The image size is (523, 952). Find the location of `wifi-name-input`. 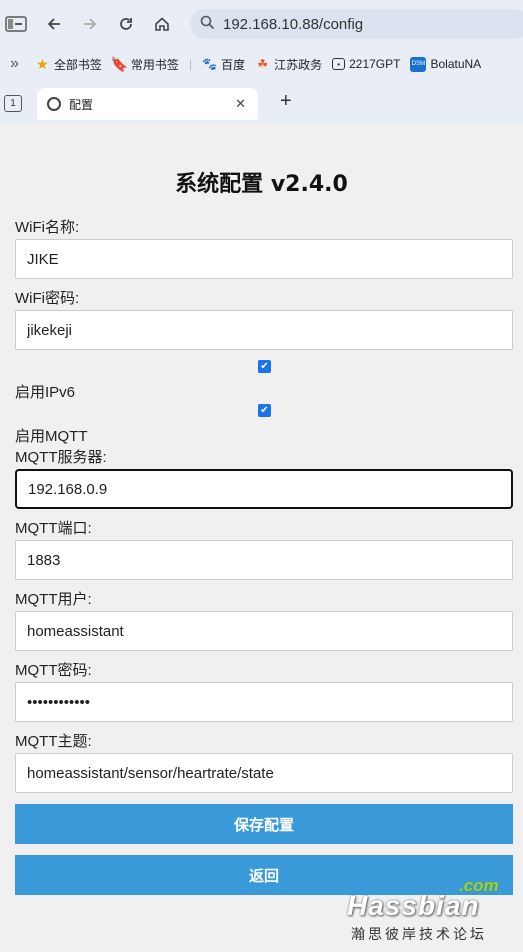

wifi-name-input is located at coordinates (264, 259).